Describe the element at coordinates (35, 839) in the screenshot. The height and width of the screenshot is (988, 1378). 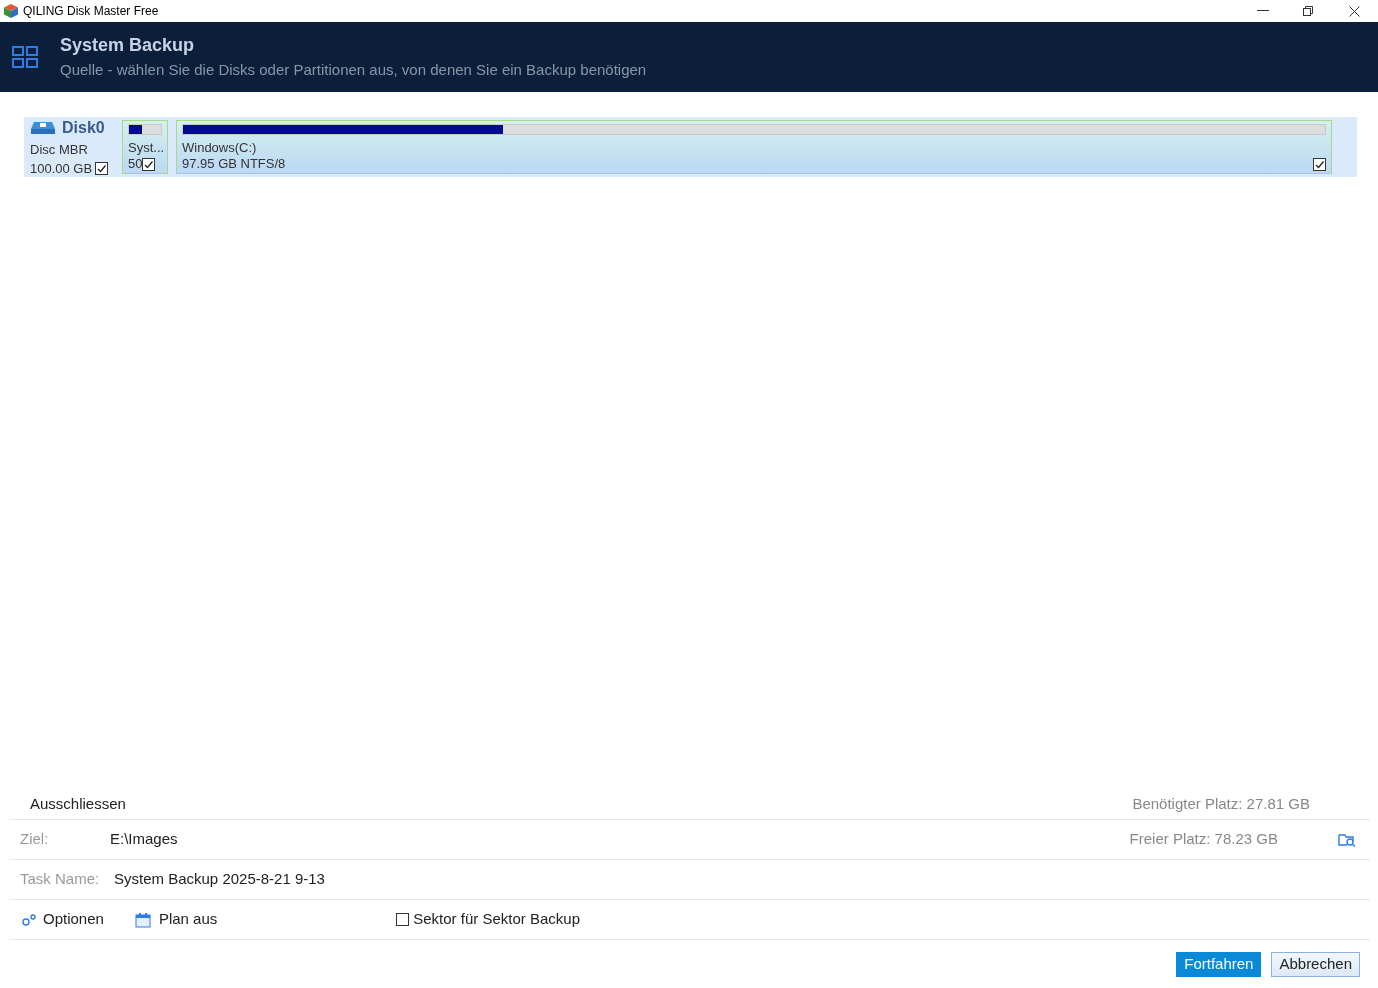
I see `target-label: Ziel:` at that location.